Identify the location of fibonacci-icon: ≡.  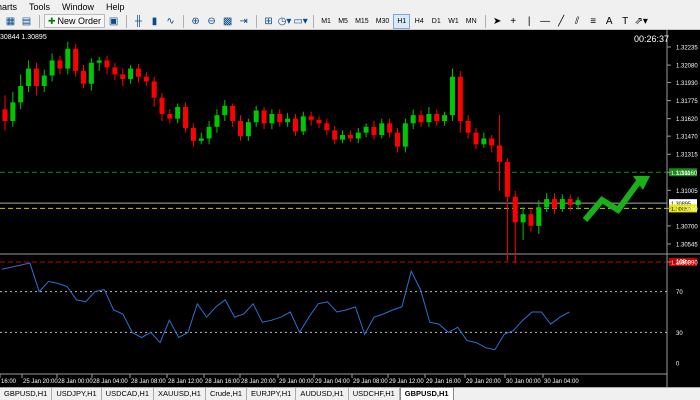
(593, 21).